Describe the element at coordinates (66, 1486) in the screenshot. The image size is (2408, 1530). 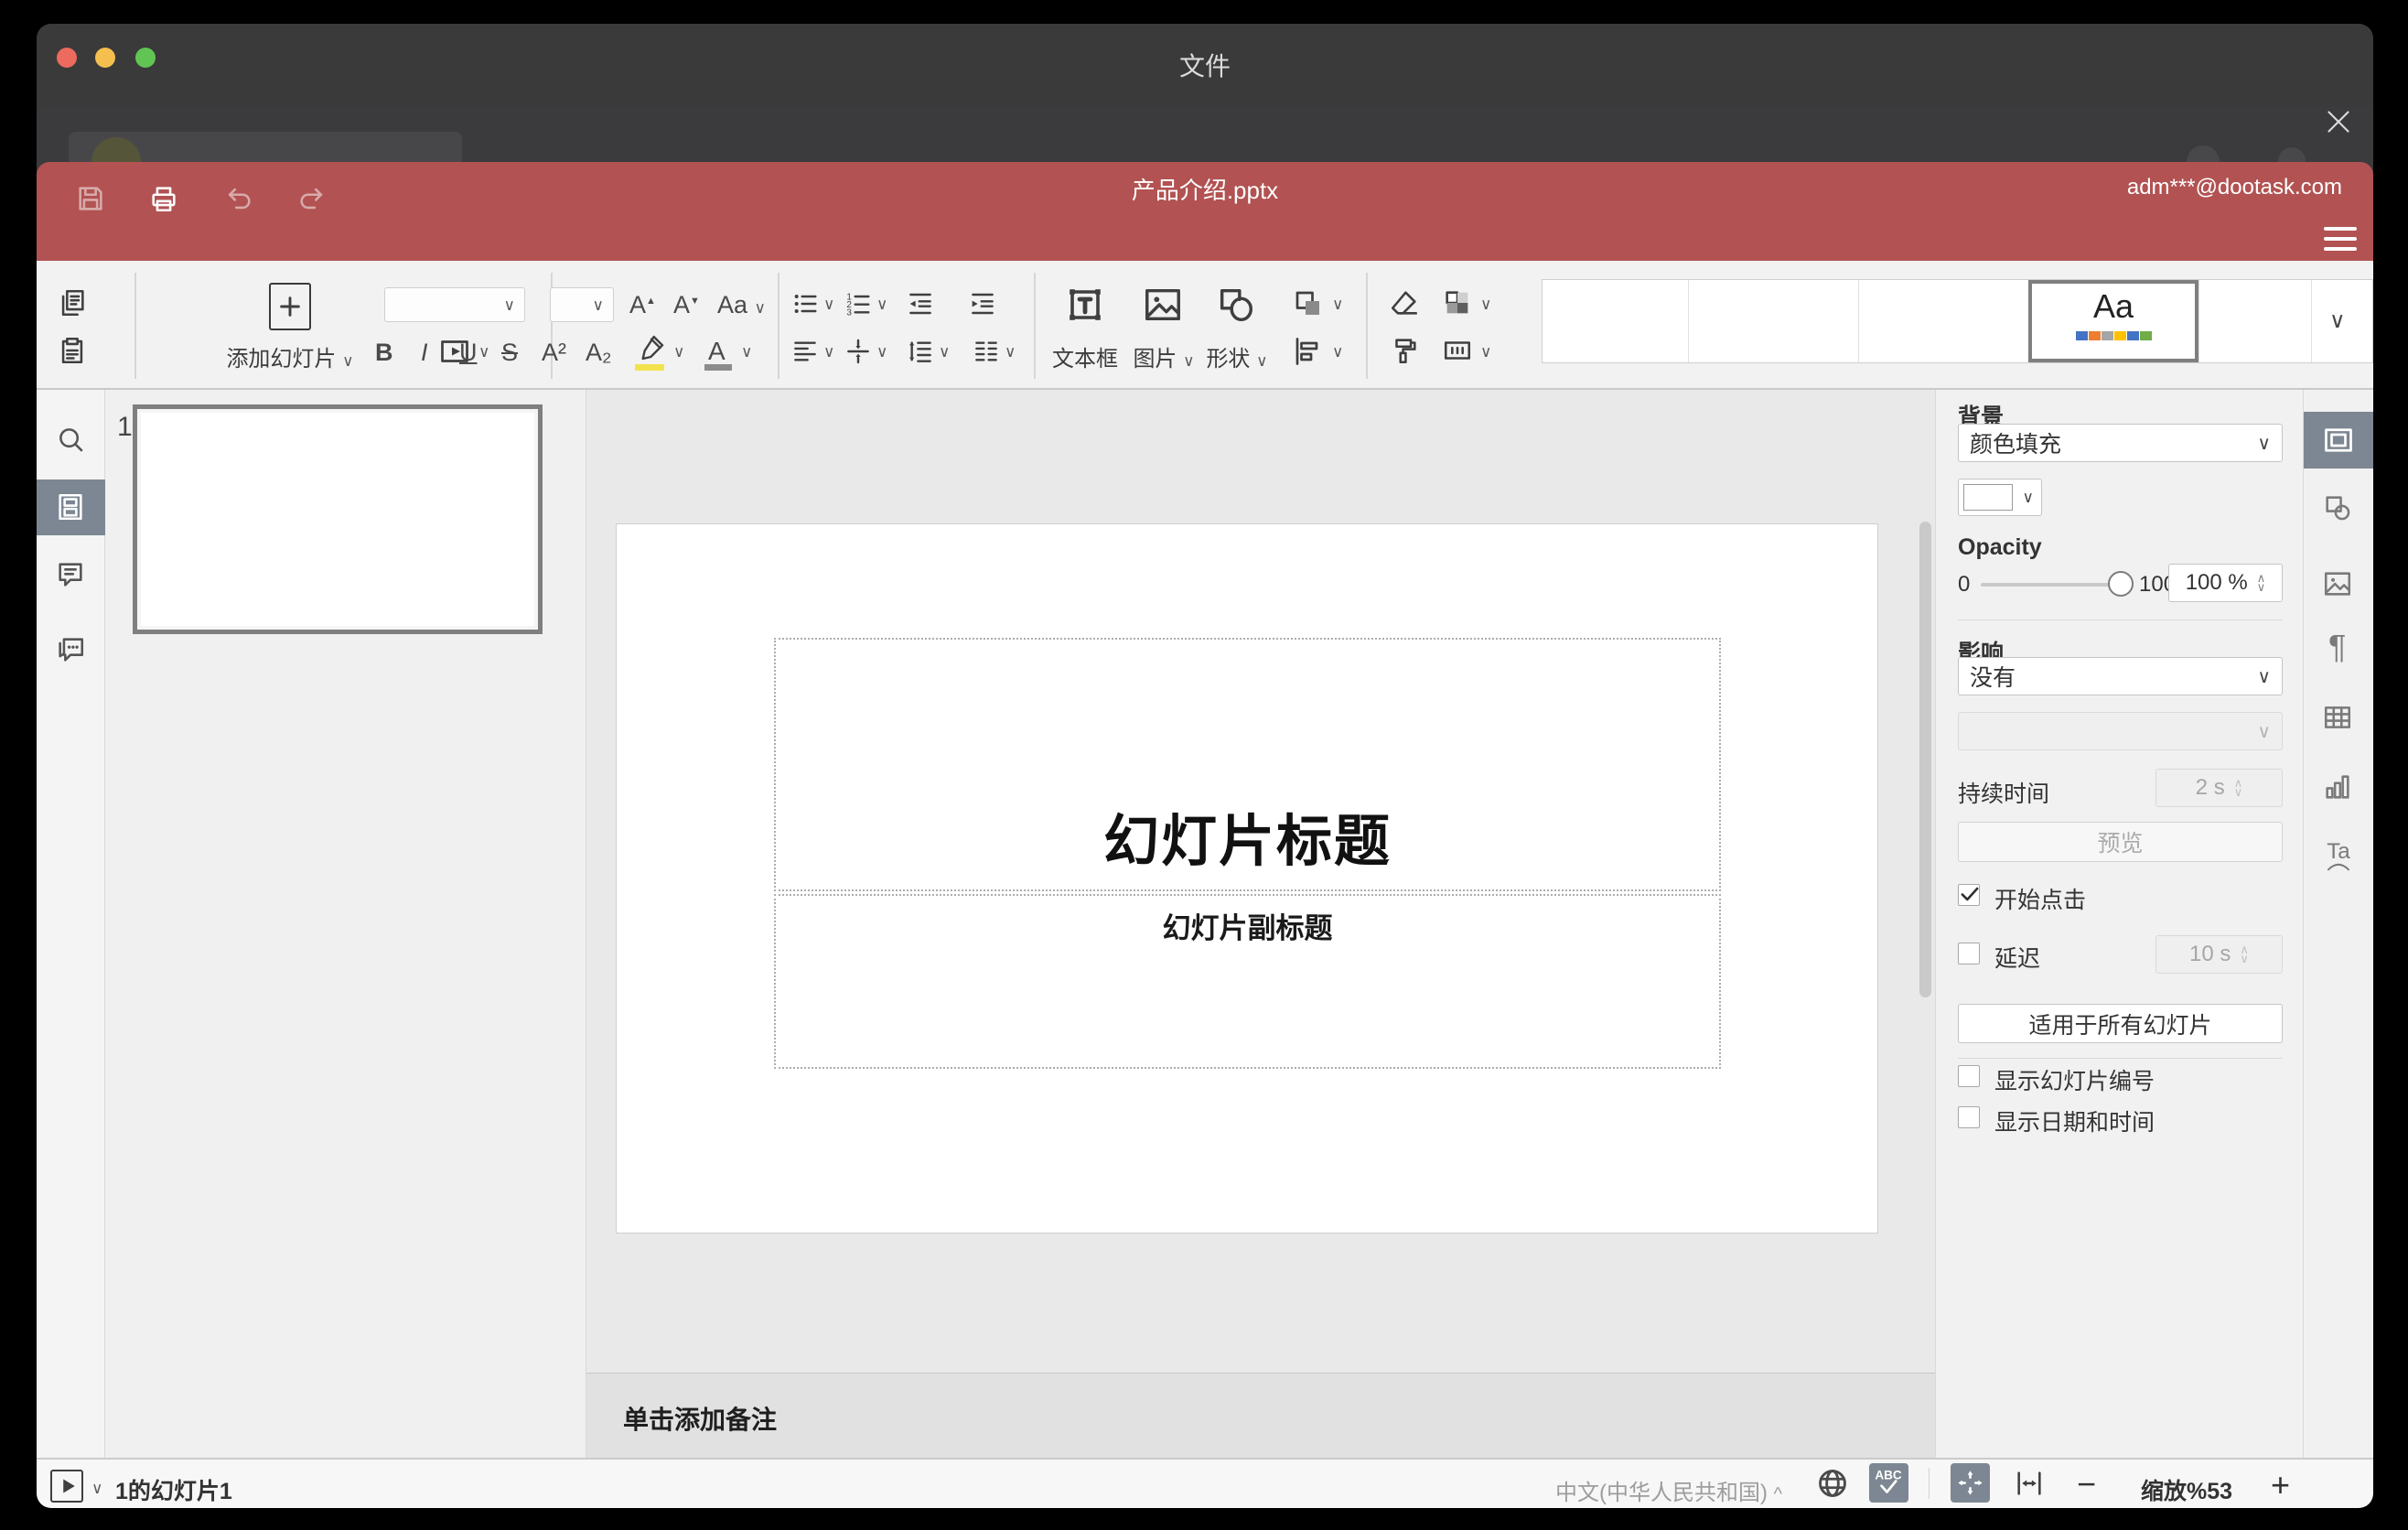
I see `start-slideshow-button` at that location.